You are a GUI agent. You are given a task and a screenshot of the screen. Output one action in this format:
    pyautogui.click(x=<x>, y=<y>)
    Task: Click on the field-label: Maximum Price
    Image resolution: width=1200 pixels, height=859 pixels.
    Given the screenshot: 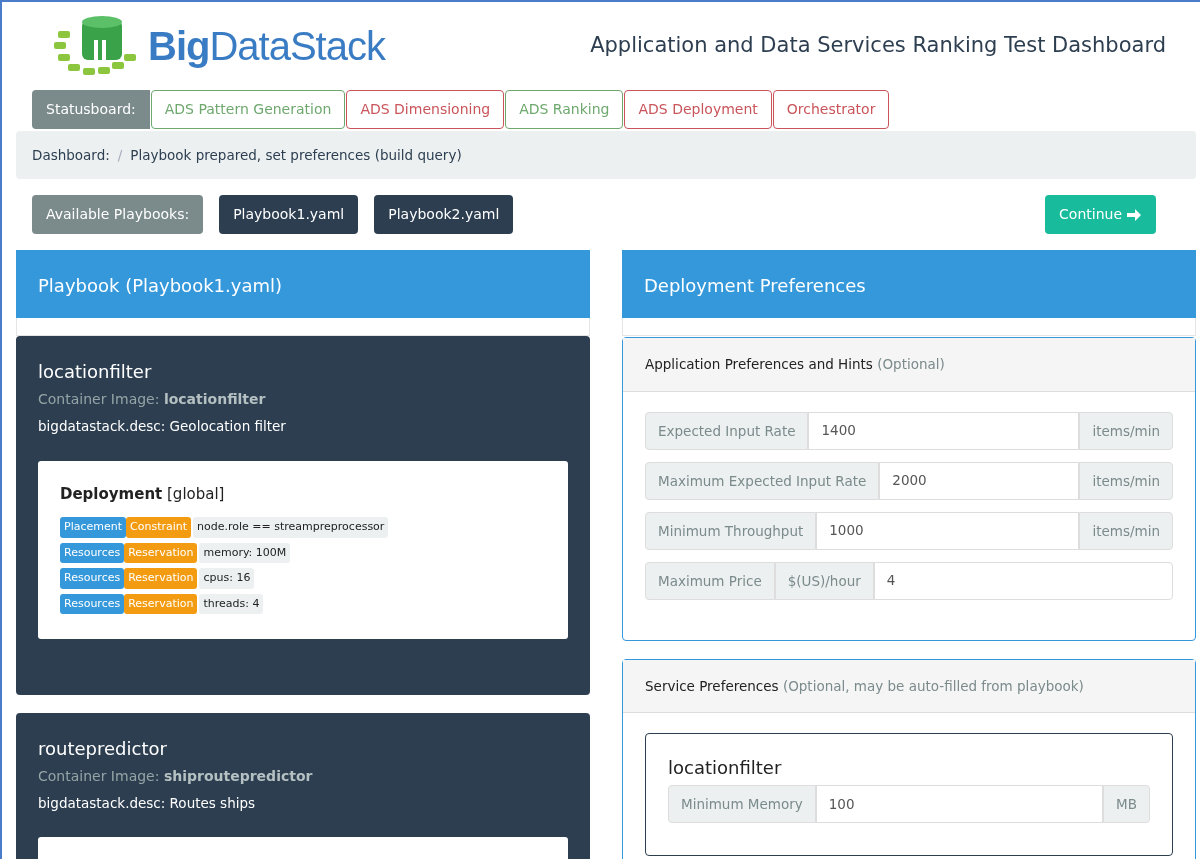 What is the action you would take?
    pyautogui.click(x=710, y=580)
    